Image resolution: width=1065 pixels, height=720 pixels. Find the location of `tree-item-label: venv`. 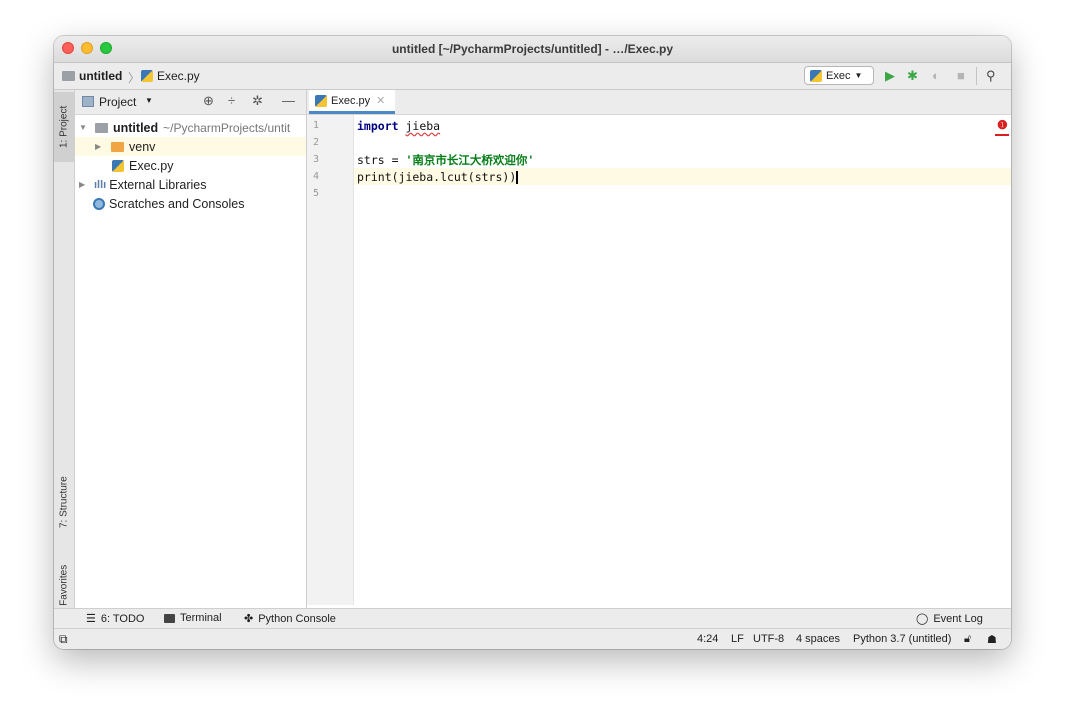

tree-item-label: venv is located at coordinates (142, 146).